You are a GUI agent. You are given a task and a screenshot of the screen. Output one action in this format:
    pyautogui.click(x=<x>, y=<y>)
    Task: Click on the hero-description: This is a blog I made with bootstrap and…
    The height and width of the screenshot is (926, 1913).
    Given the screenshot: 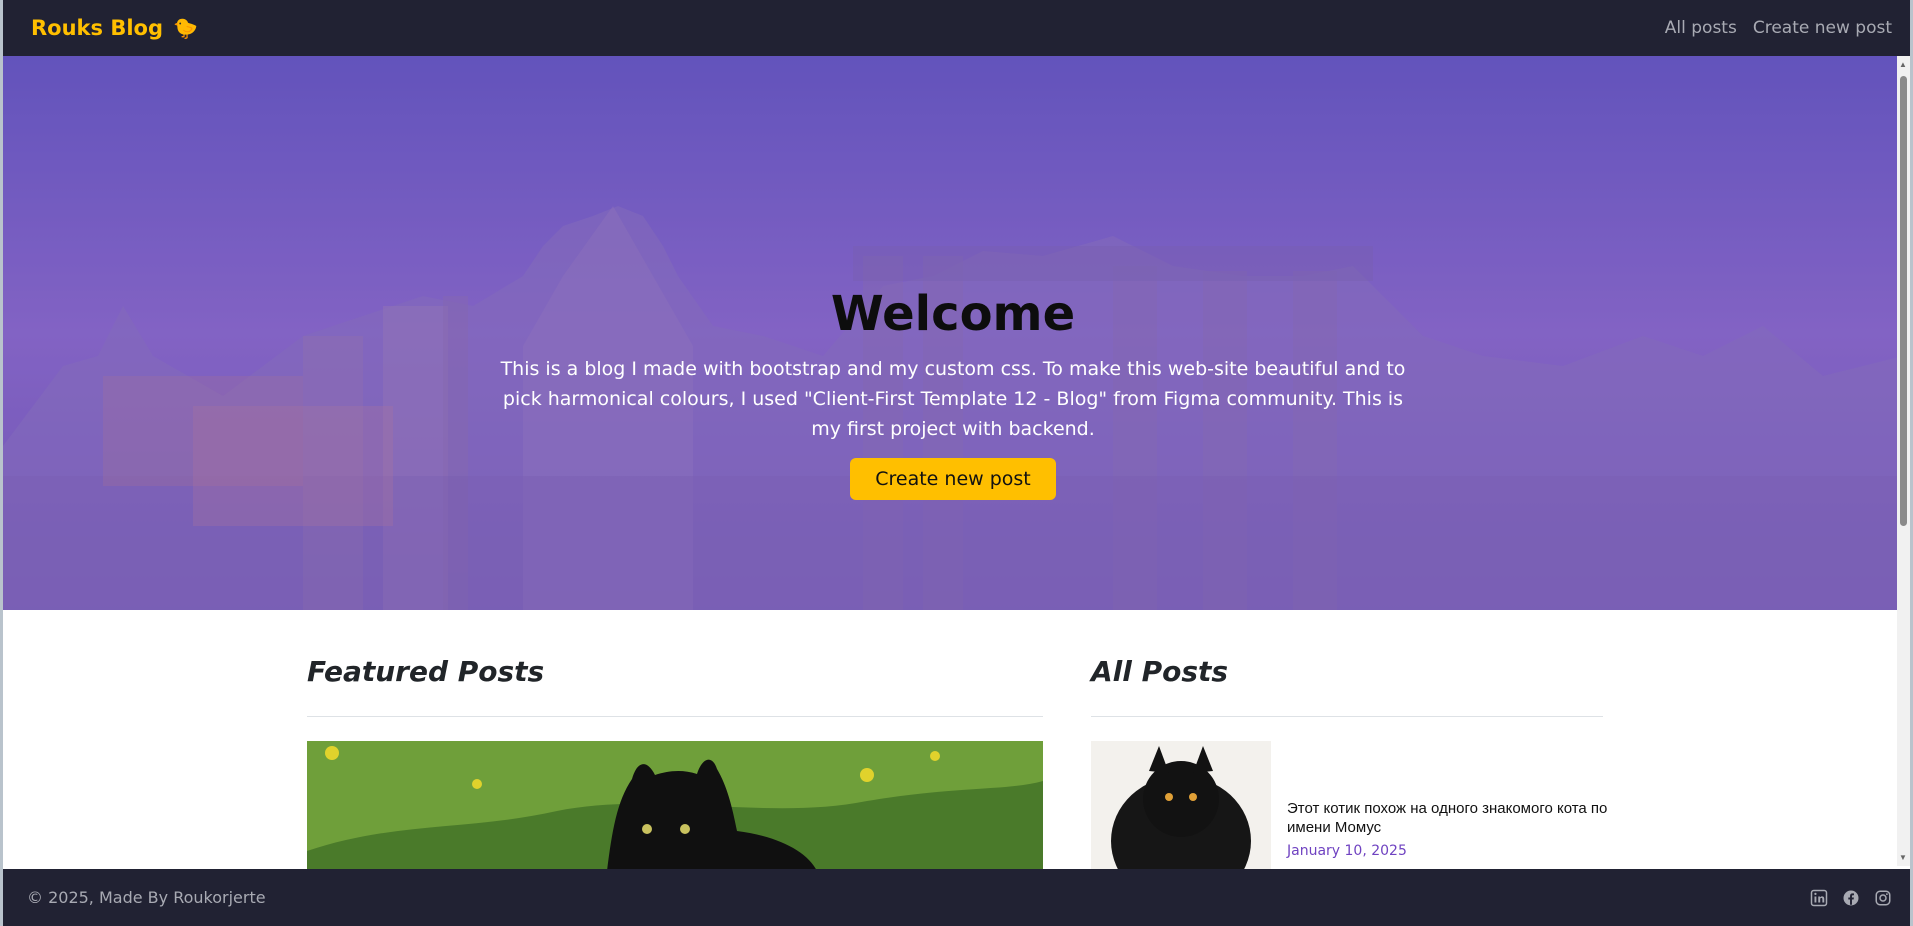 What is the action you would take?
    pyautogui.click(x=953, y=399)
    